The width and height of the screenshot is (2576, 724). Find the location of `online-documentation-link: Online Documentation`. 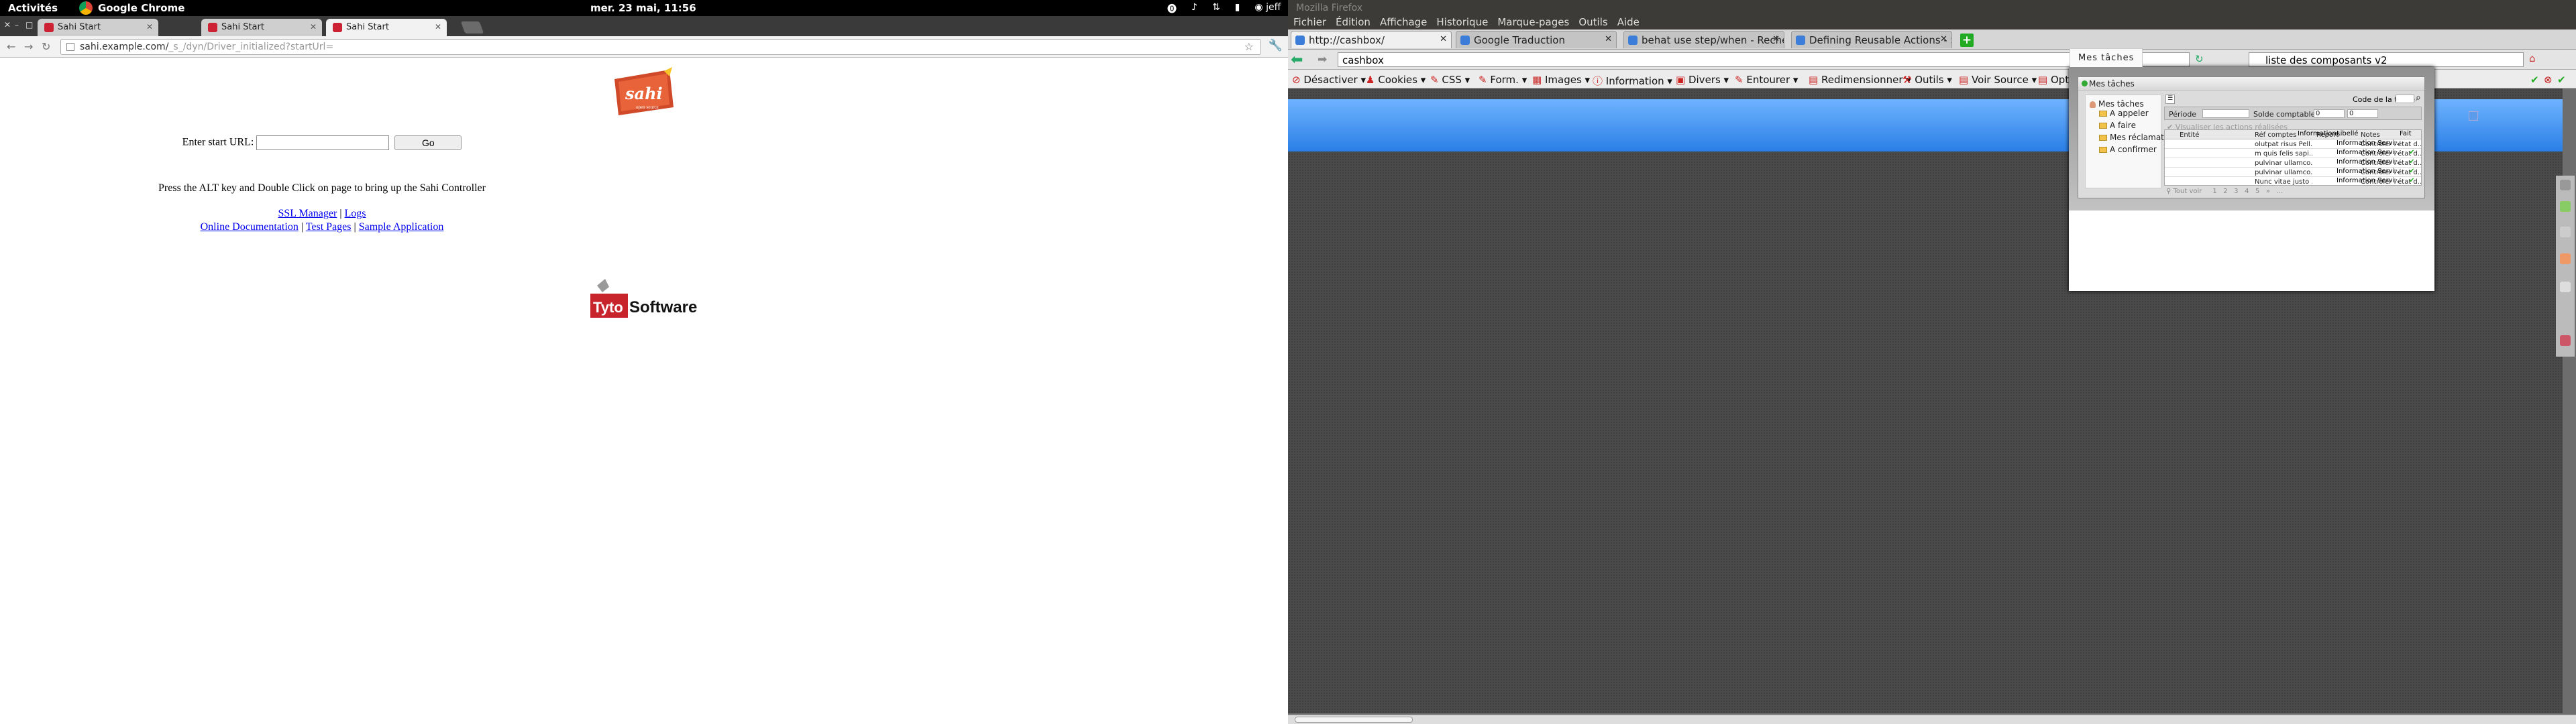

online-documentation-link: Online Documentation is located at coordinates (250, 227).